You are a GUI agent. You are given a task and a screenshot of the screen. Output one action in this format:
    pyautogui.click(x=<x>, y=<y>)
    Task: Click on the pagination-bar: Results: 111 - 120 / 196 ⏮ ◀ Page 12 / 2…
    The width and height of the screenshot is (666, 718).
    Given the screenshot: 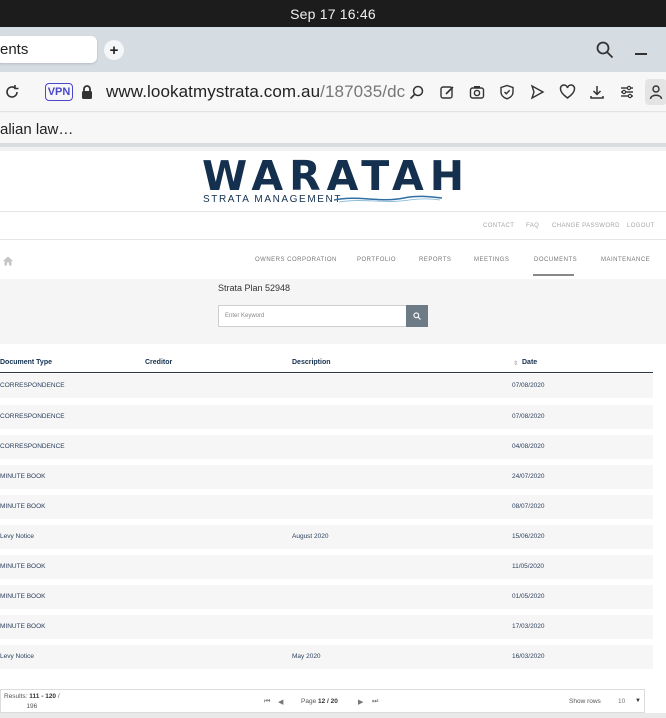 What is the action you would take?
    pyautogui.click(x=322, y=701)
    